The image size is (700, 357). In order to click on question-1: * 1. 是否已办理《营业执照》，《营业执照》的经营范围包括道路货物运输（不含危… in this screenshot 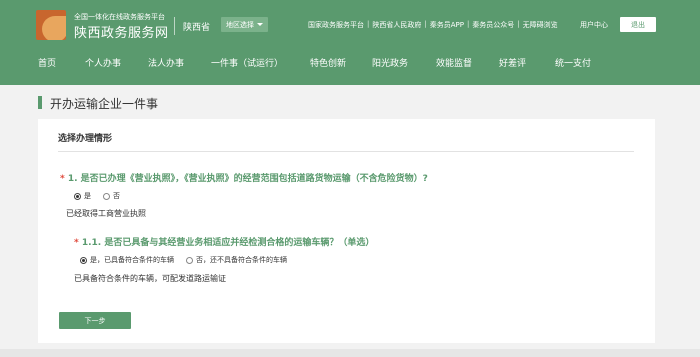, I will do `click(244, 177)`.